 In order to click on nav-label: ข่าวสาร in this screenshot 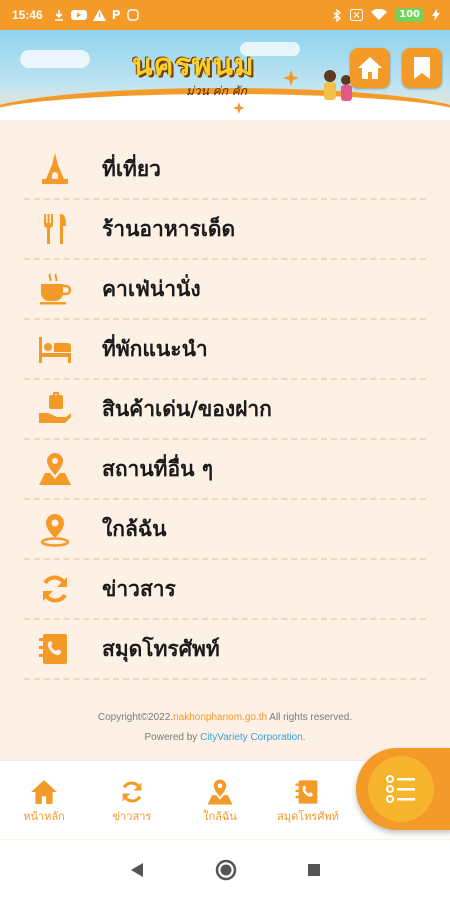, I will do `click(132, 816)`.